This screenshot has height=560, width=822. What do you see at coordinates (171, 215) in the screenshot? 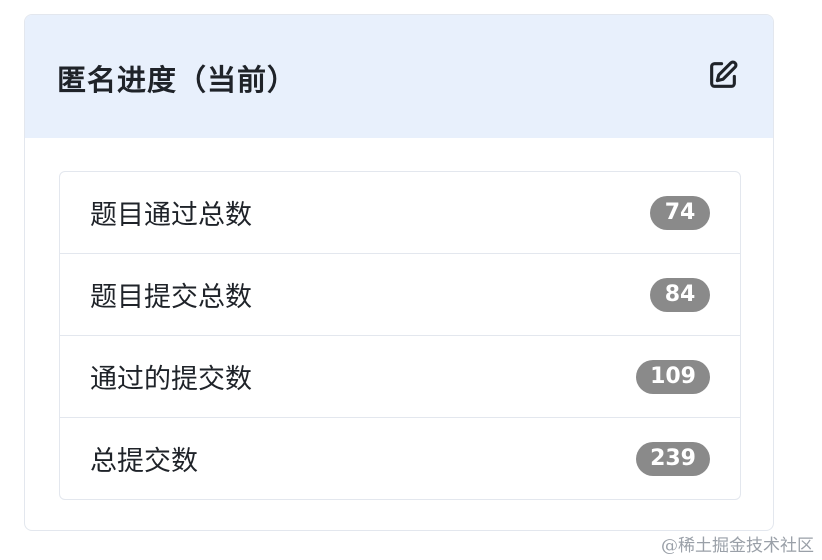
I see `list-item-label: 题目通过总数` at bounding box center [171, 215].